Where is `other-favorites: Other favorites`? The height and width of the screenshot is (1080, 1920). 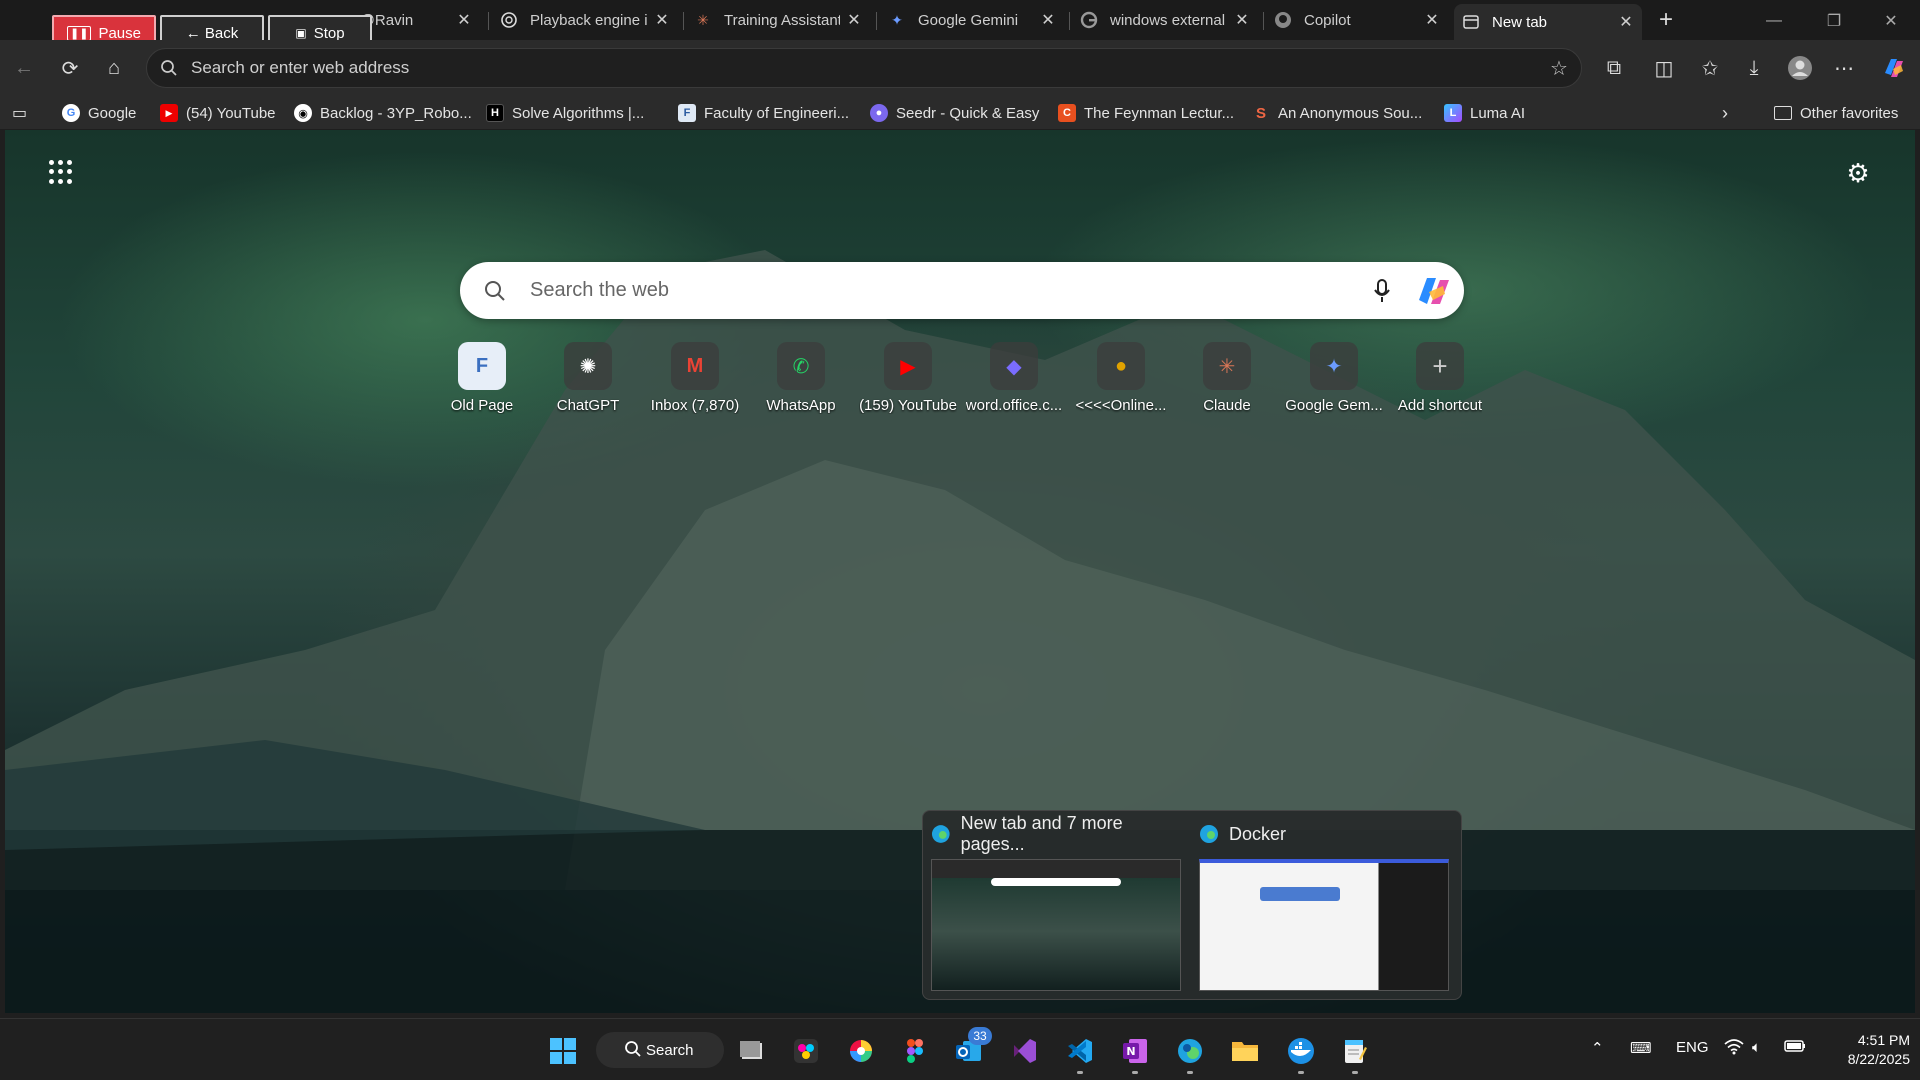
other-favorites: Other favorites is located at coordinates (1836, 113).